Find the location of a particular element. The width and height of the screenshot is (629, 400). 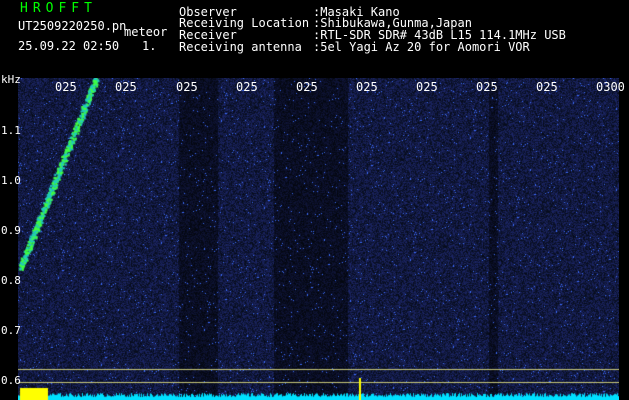

file-tag: meteor is located at coordinates (146, 32).